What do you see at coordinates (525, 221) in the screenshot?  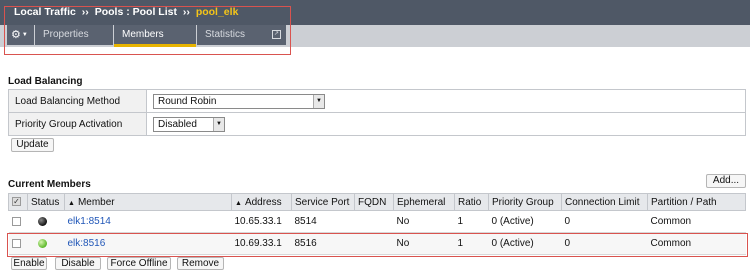 I see `priority-group-cell: 0 (Active)` at bounding box center [525, 221].